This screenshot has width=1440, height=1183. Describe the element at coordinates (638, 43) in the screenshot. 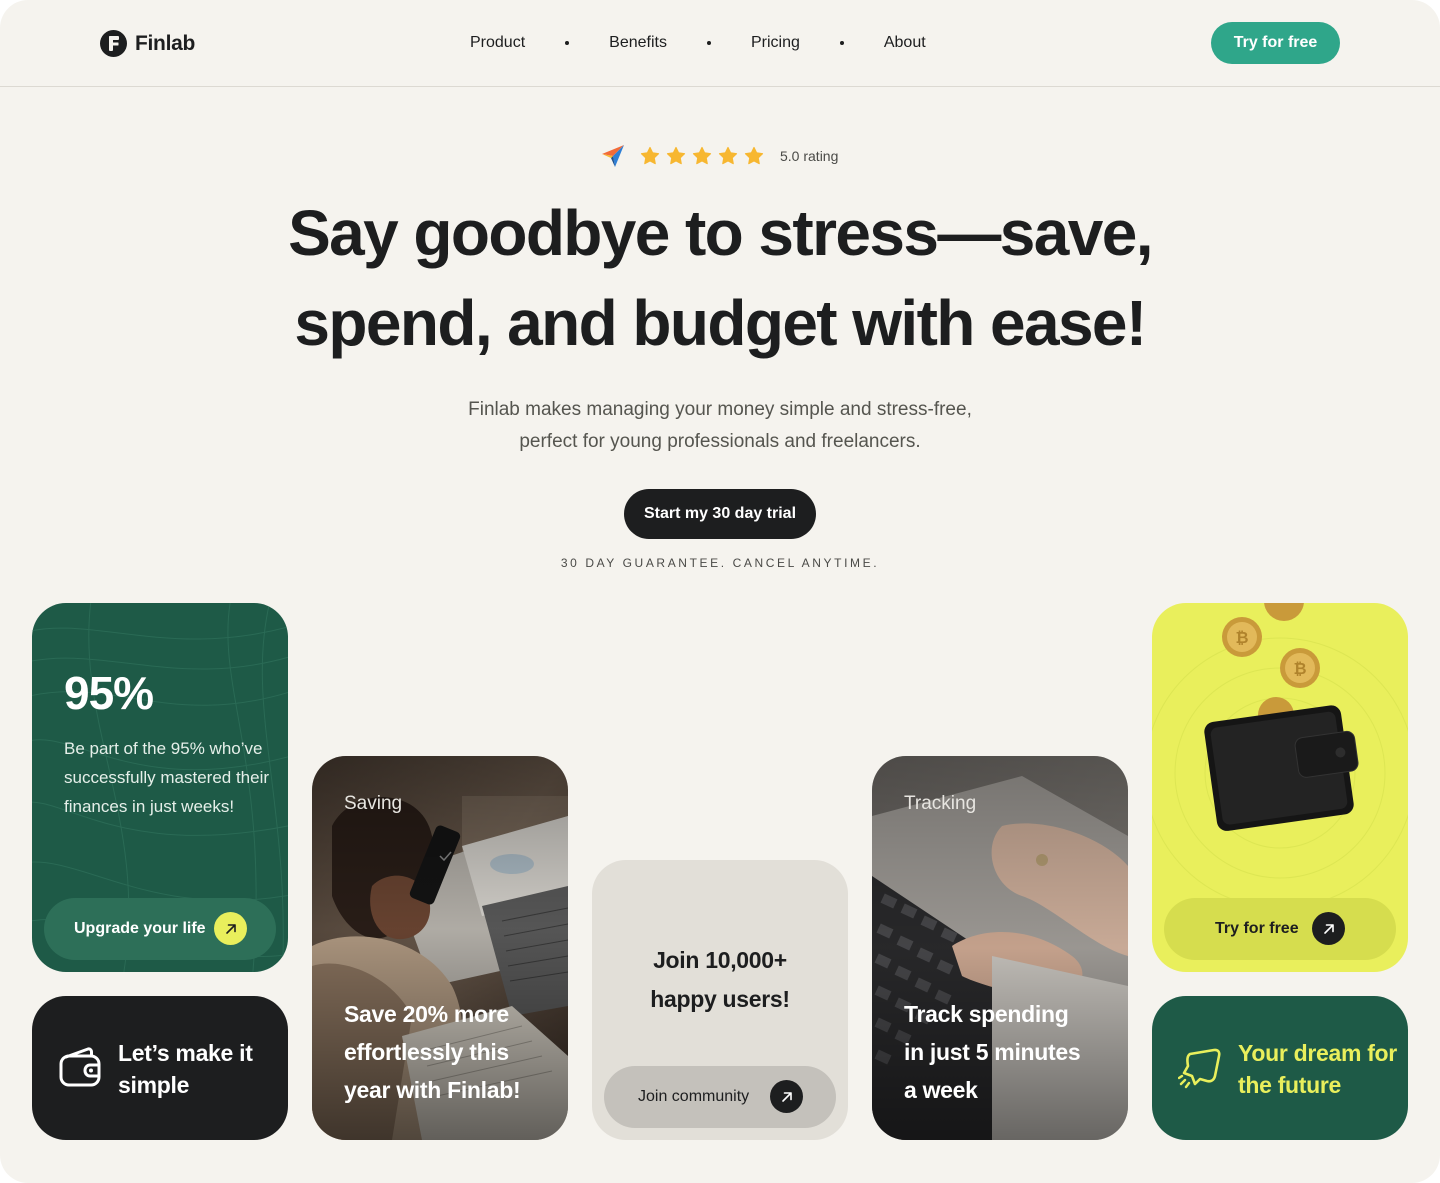

I see `nav-link-benefits: Benefits` at that location.